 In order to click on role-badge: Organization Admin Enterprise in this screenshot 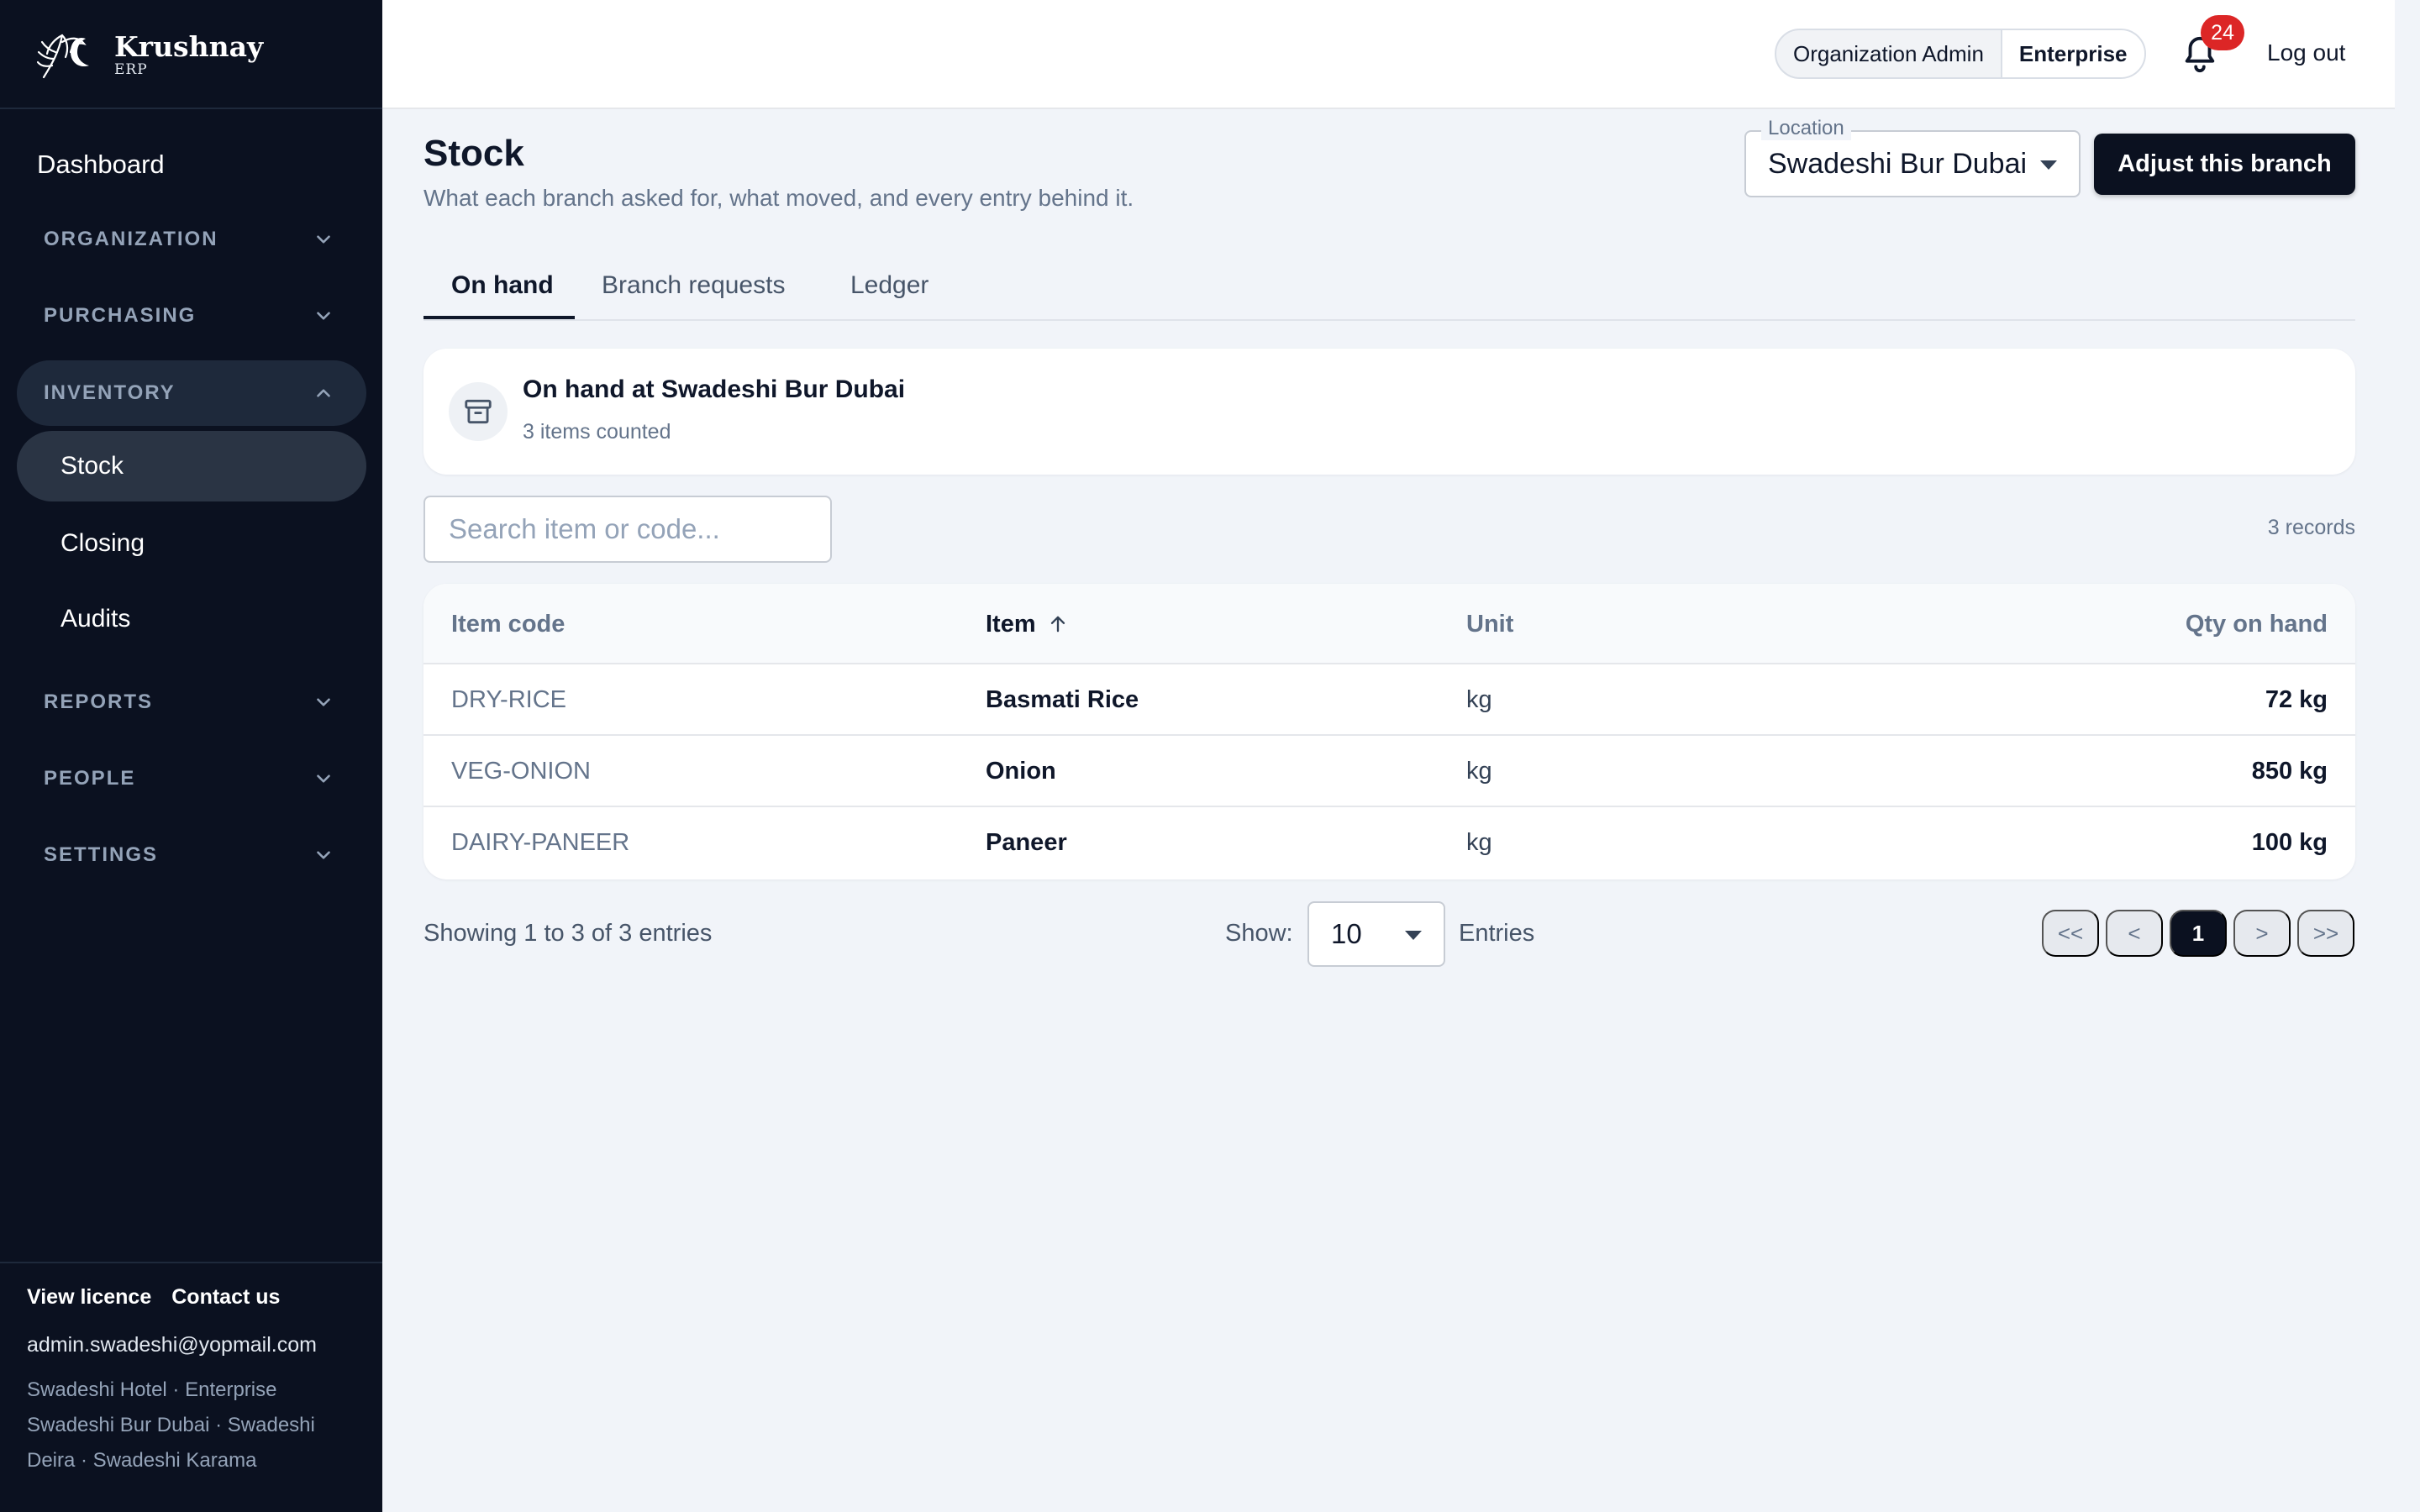, I will do `click(1961, 54)`.